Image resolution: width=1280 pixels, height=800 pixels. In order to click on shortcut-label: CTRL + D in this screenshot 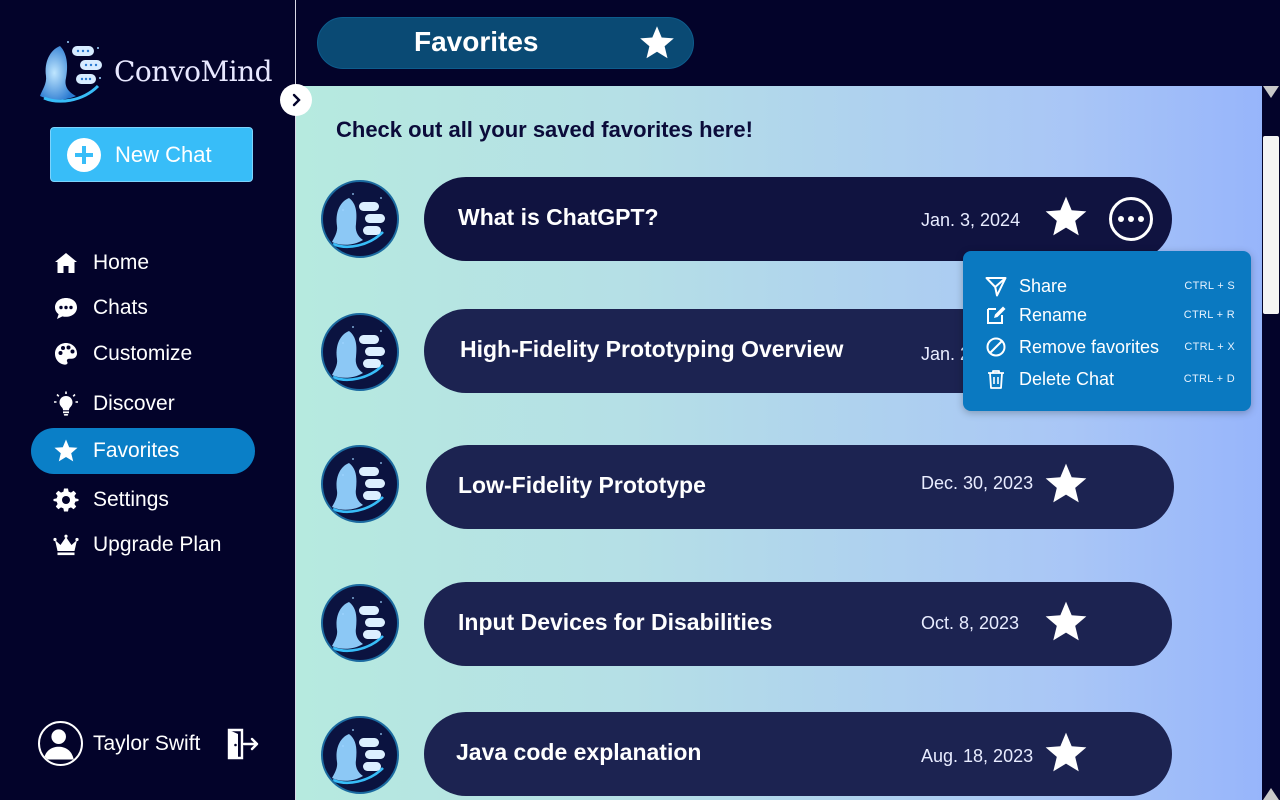, I will do `click(1209, 379)`.